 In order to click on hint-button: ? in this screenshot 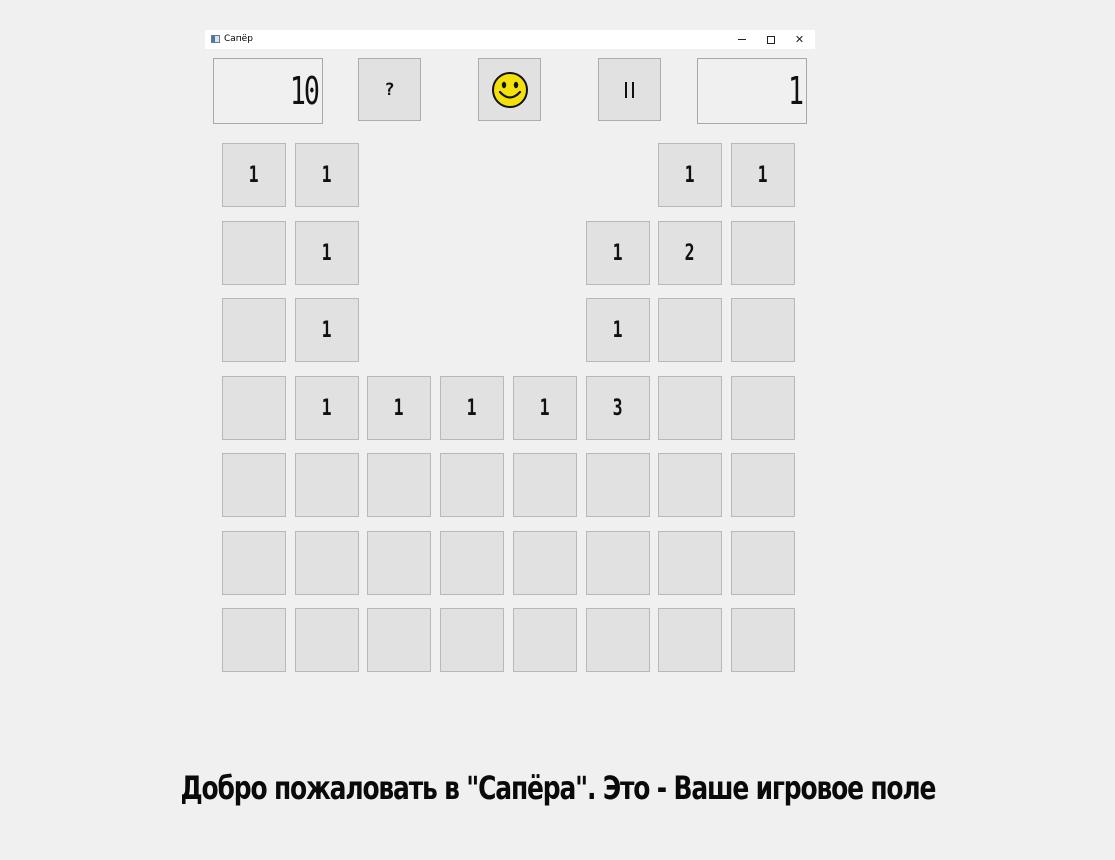, I will do `click(389, 89)`.